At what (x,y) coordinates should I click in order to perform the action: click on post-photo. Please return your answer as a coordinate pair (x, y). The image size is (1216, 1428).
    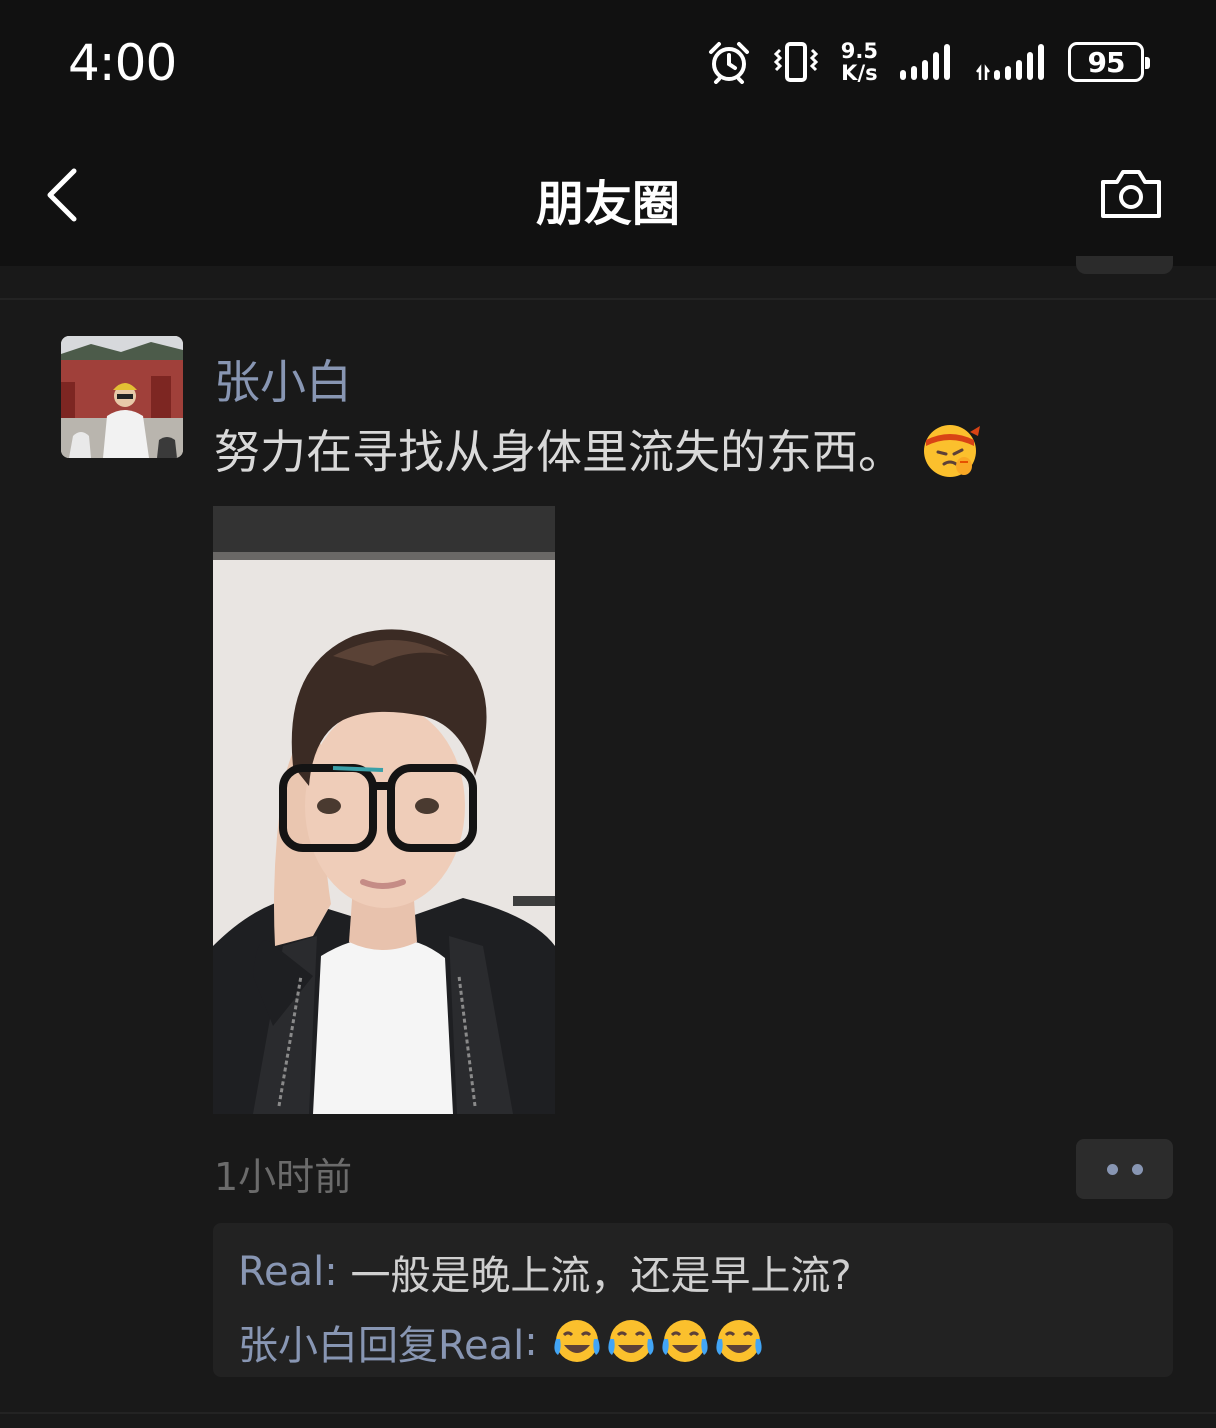
    Looking at the image, I should click on (384, 810).